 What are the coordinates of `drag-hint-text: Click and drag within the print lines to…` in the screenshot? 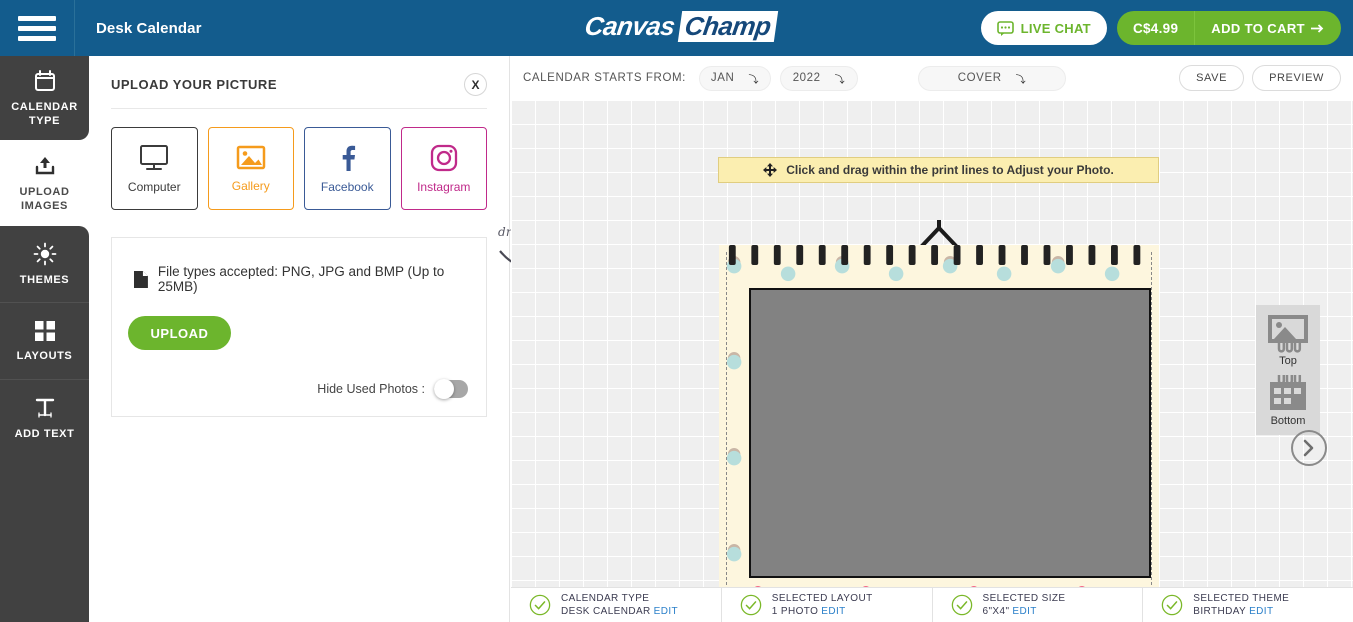 It's located at (950, 170).